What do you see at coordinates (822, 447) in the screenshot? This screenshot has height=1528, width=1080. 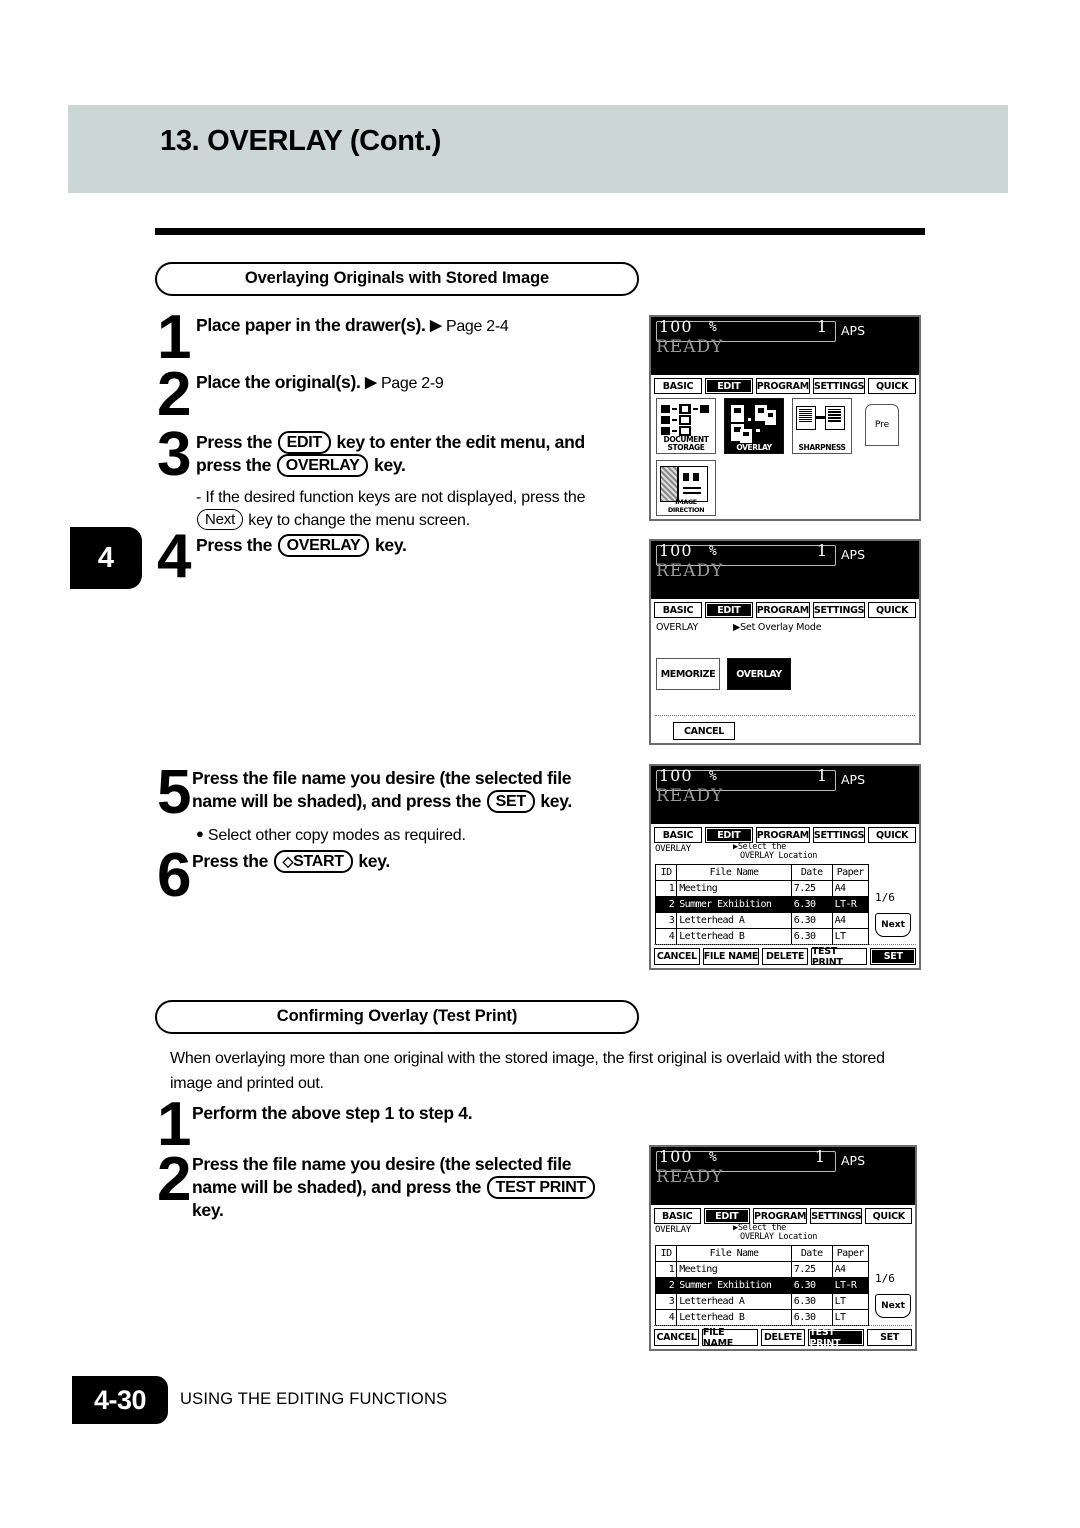 I see `function-key-label: SHARPNESS` at bounding box center [822, 447].